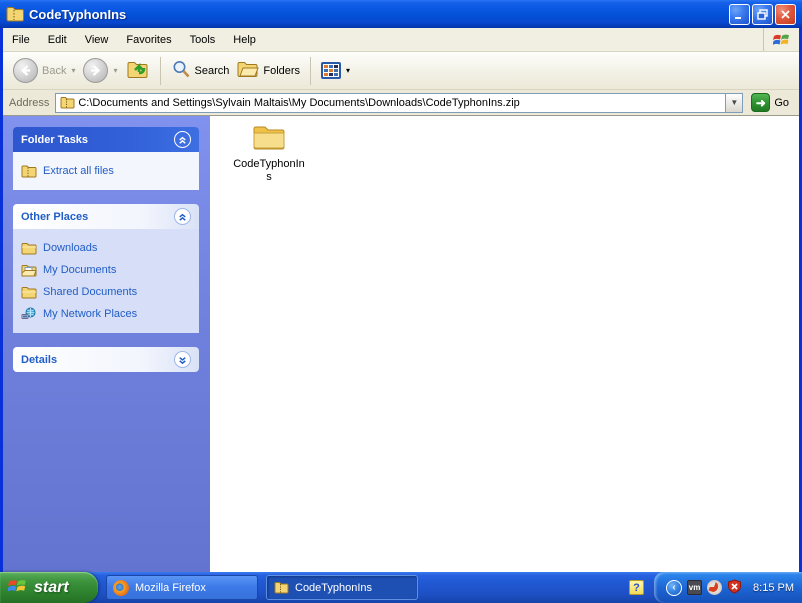 The width and height of the screenshot is (802, 603). I want to click on views-icon, so click(331, 70).